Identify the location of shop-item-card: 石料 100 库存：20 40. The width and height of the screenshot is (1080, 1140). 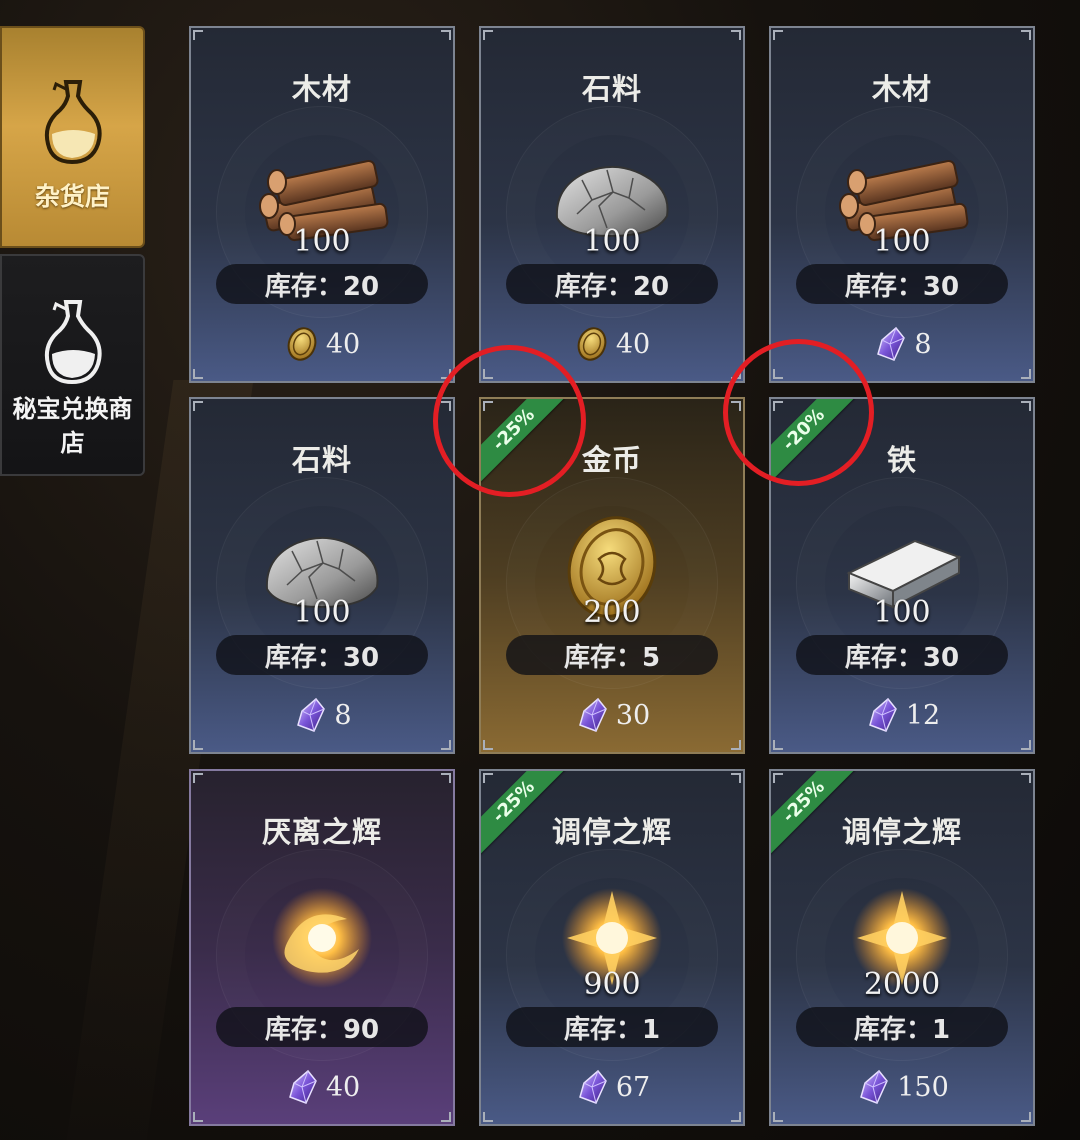
(612, 204).